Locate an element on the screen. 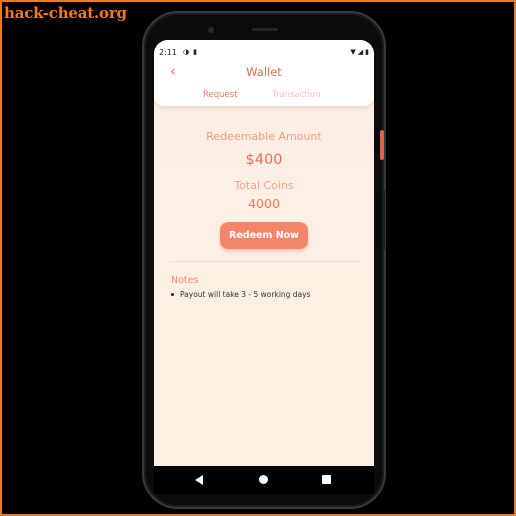  note-text: Payout will take 3 - 5 working days is located at coordinates (245, 294).